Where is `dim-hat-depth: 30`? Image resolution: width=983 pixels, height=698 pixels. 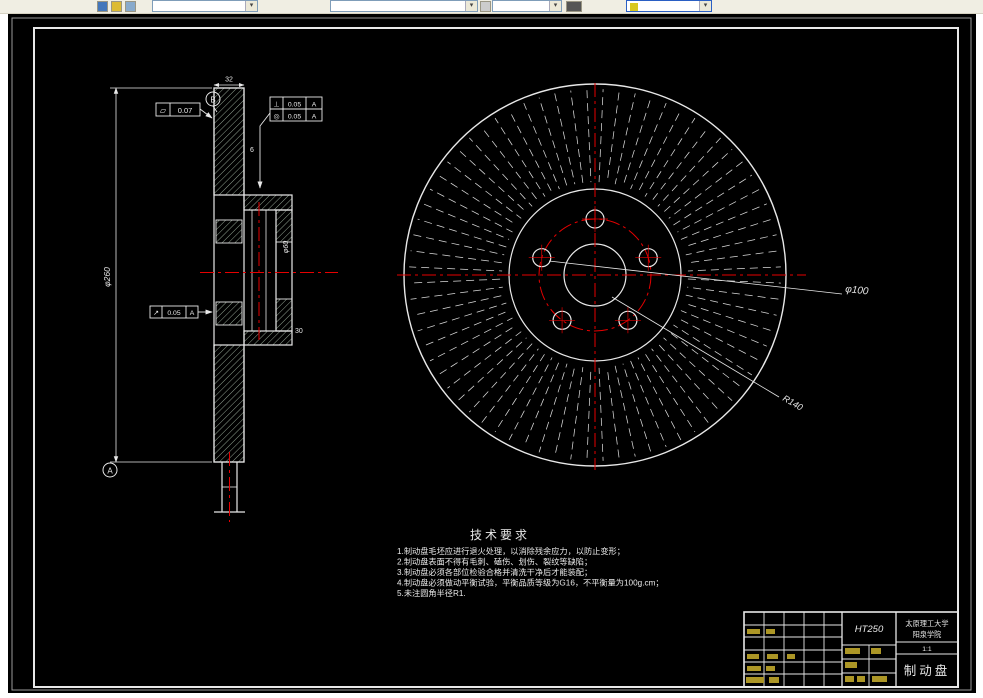
dim-hat-depth: 30 is located at coordinates (299, 331).